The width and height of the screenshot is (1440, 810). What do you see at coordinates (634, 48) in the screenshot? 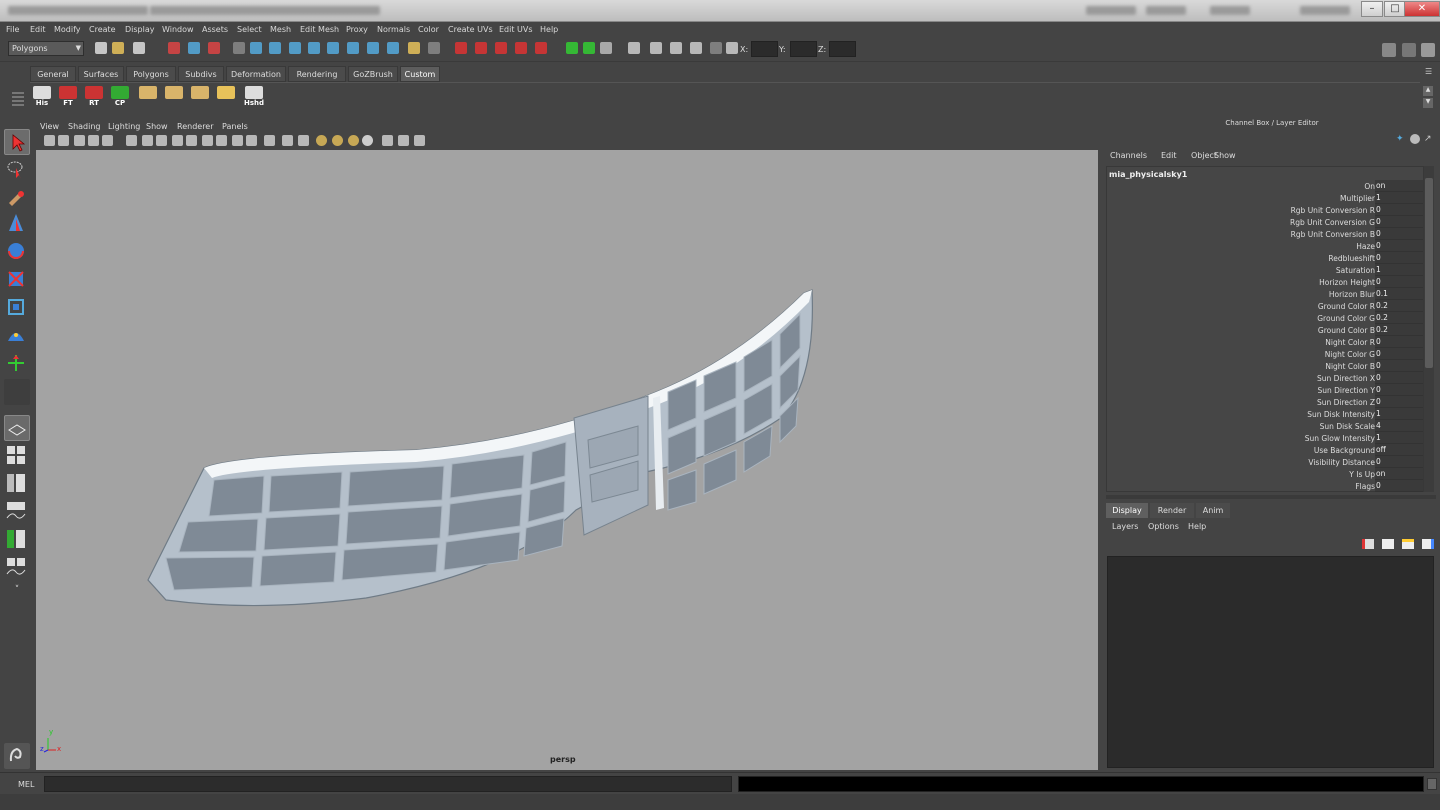
I see `snapshot-icon` at bounding box center [634, 48].